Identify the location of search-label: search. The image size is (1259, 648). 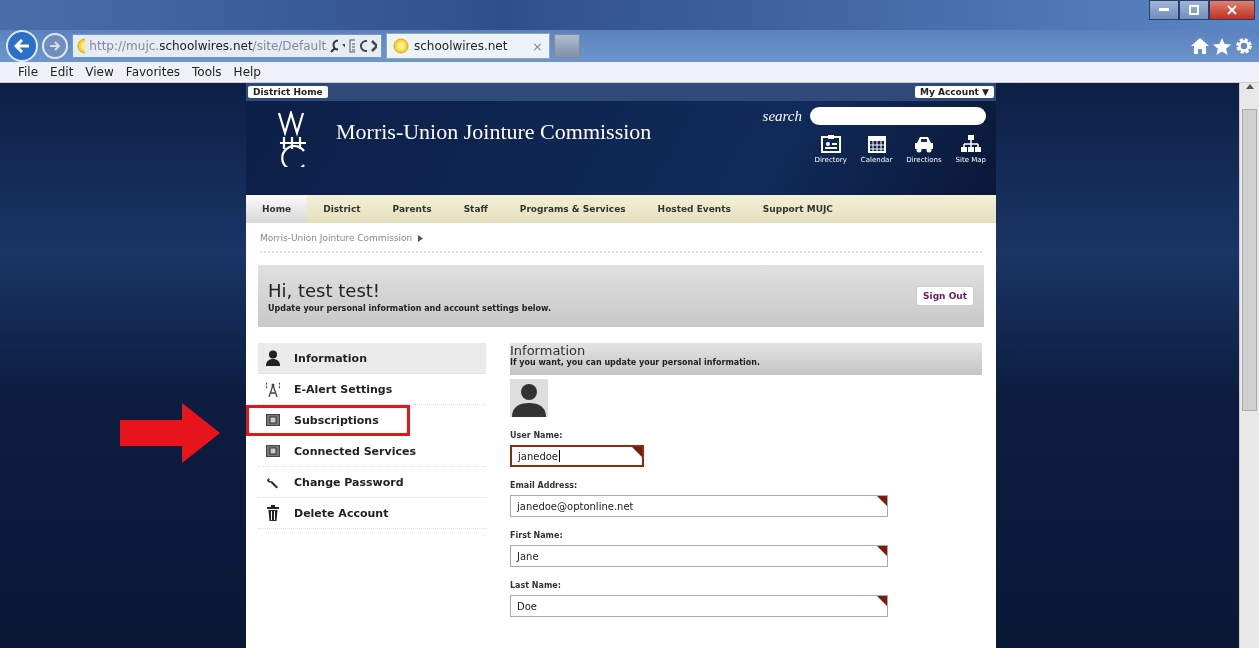
(782, 116).